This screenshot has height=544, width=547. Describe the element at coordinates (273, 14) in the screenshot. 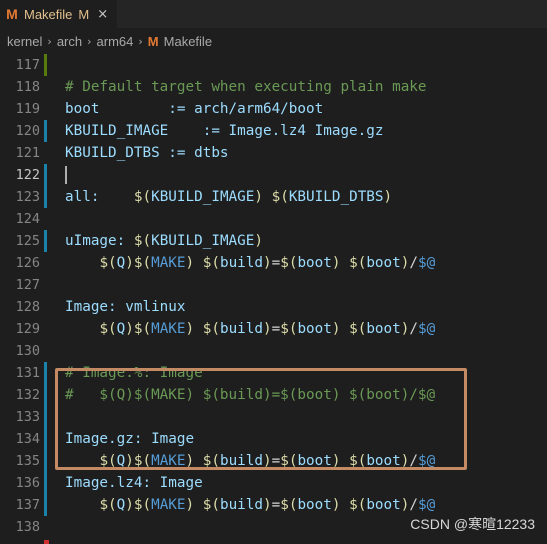

I see `tab-bar: M Makefile M ×` at that location.